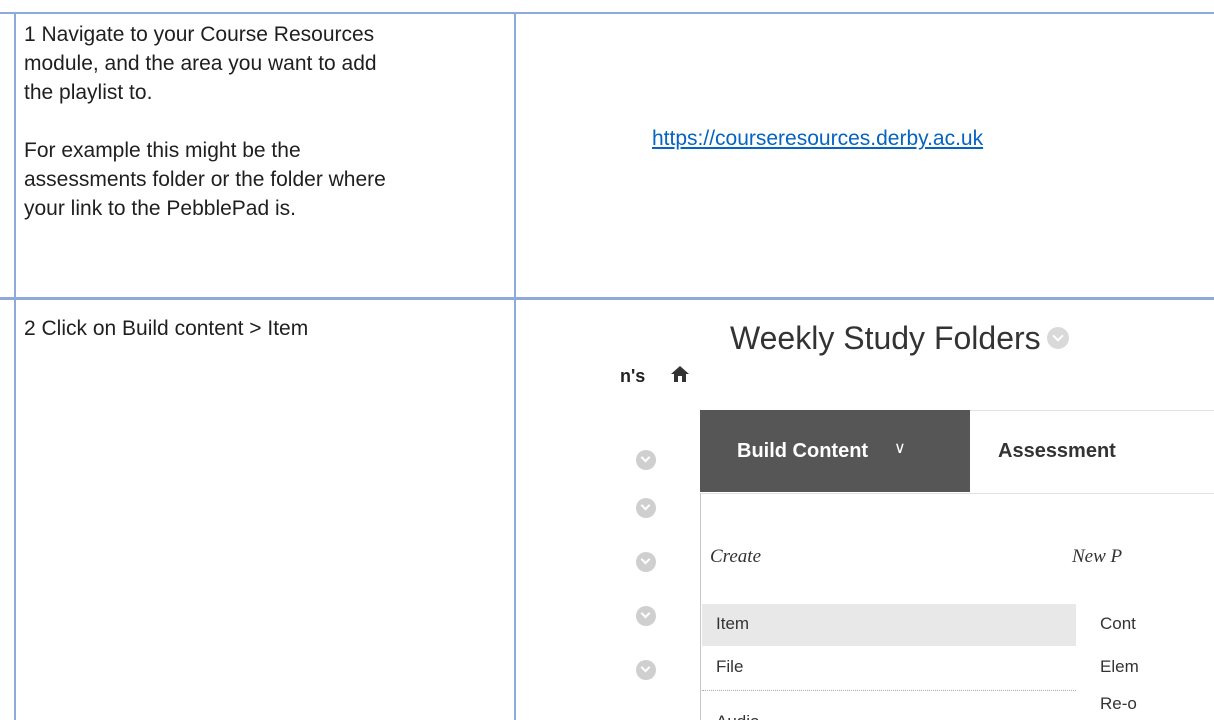  Describe the element at coordinates (205, 179) in the screenshot. I see `step-1-example-line: assessments folder or the folder where` at that location.